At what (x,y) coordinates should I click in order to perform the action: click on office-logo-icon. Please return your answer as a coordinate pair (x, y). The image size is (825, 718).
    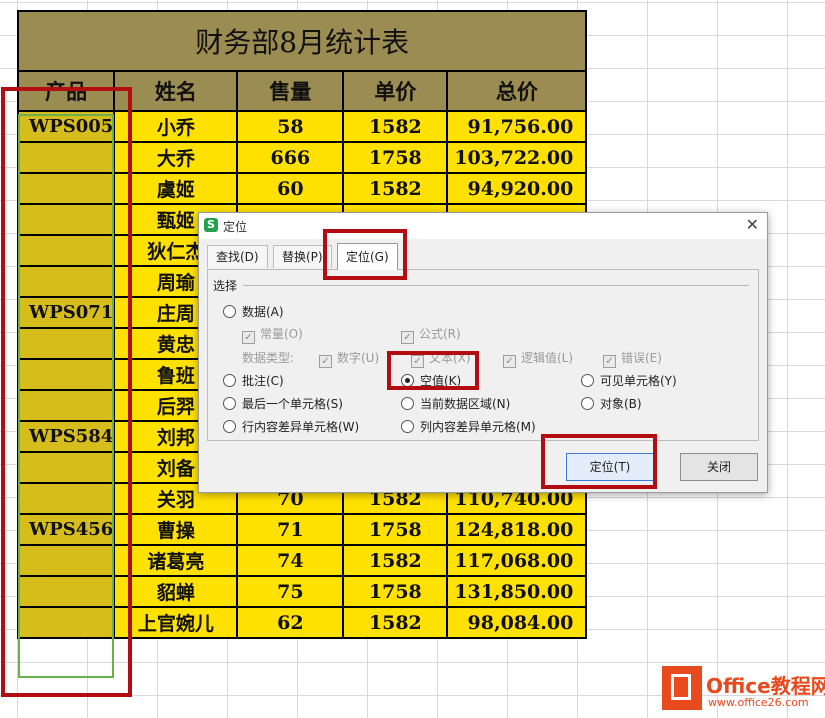
    Looking at the image, I should click on (682, 688).